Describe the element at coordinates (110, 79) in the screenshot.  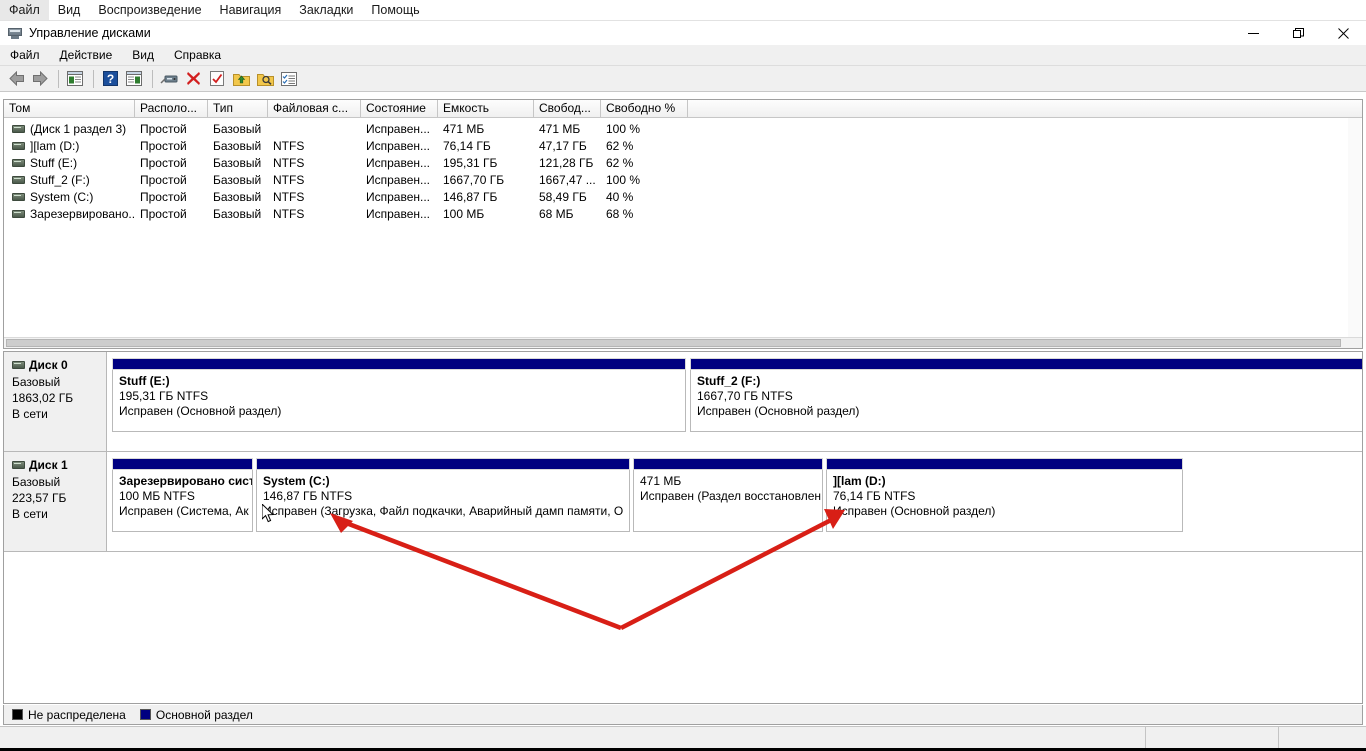
I see `help-icon: ?` at that location.